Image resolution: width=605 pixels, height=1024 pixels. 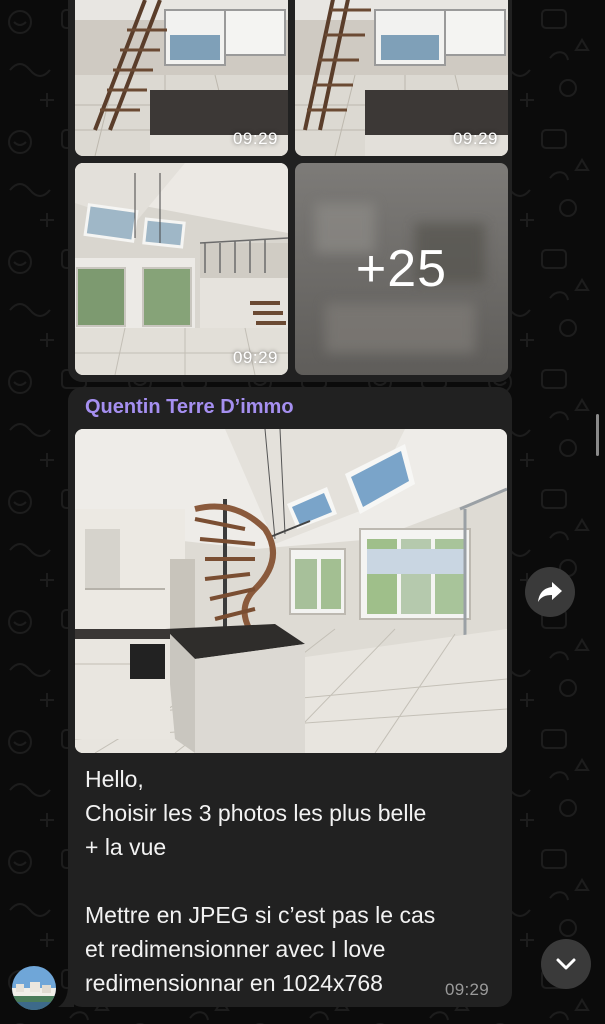 What do you see at coordinates (597, 435) in the screenshot?
I see `scroll-indicator` at bounding box center [597, 435].